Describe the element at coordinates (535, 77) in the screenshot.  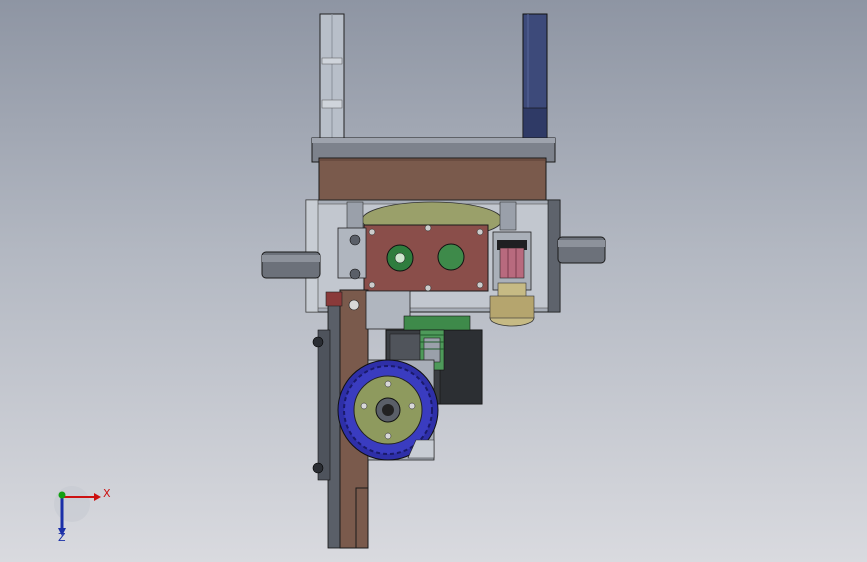
I see `right-post` at that location.